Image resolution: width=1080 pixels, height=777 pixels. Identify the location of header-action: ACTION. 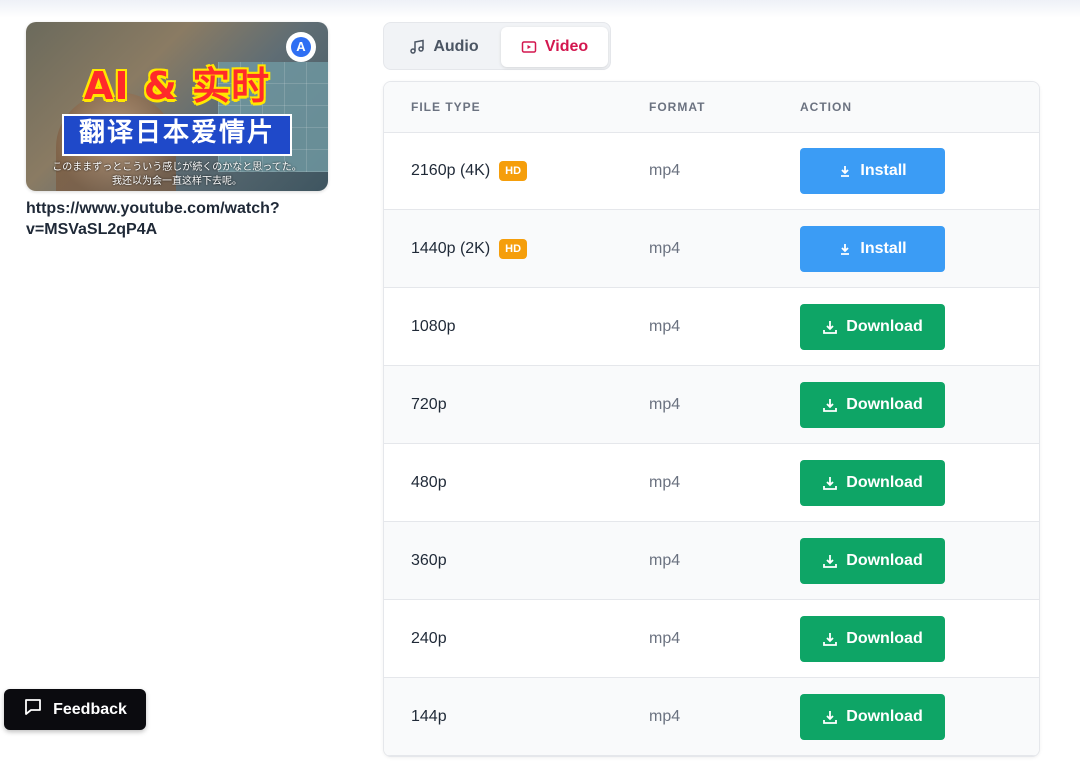
(826, 107).